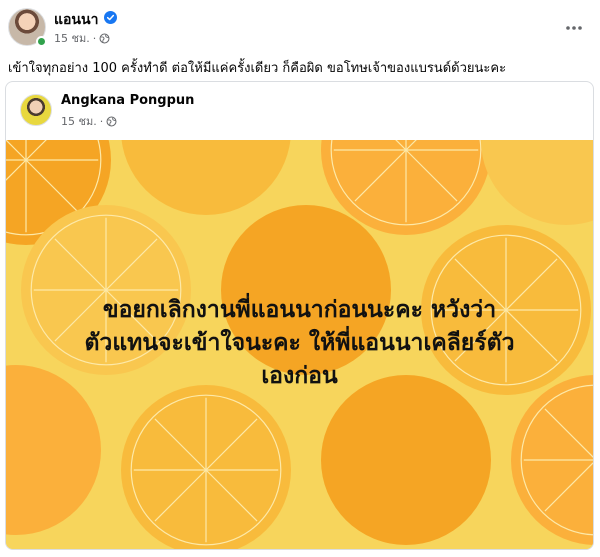 This screenshot has width=600, height=557. I want to click on post-header: แอนนา 15 ชม. ·, so click(300, 28).